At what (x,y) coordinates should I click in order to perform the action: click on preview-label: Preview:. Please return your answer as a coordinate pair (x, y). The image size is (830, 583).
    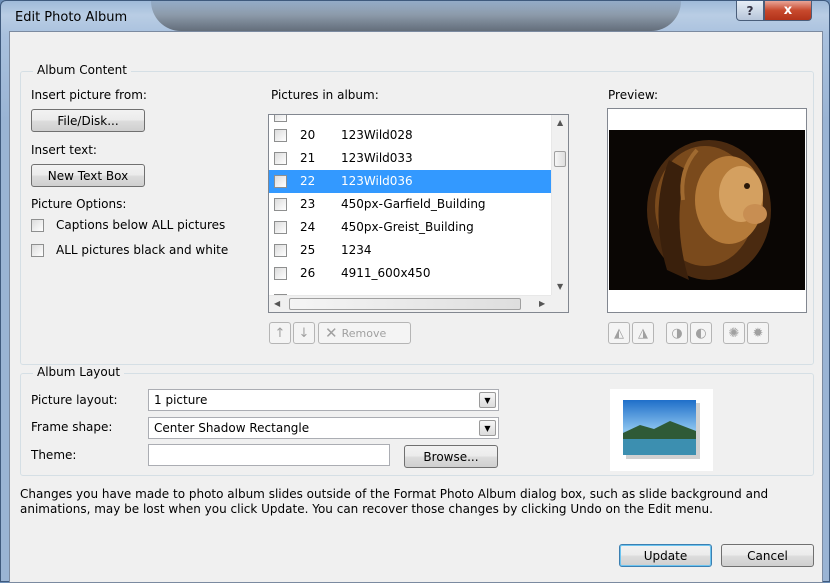
    Looking at the image, I should click on (633, 95).